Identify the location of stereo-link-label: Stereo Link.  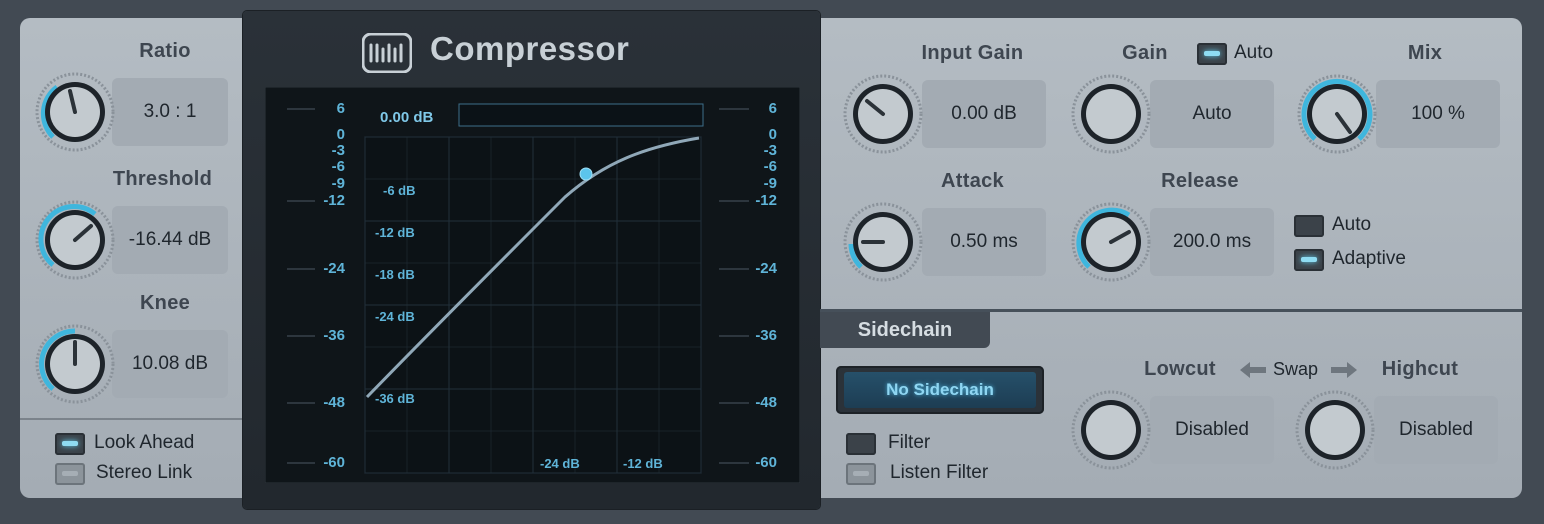
(144, 472).